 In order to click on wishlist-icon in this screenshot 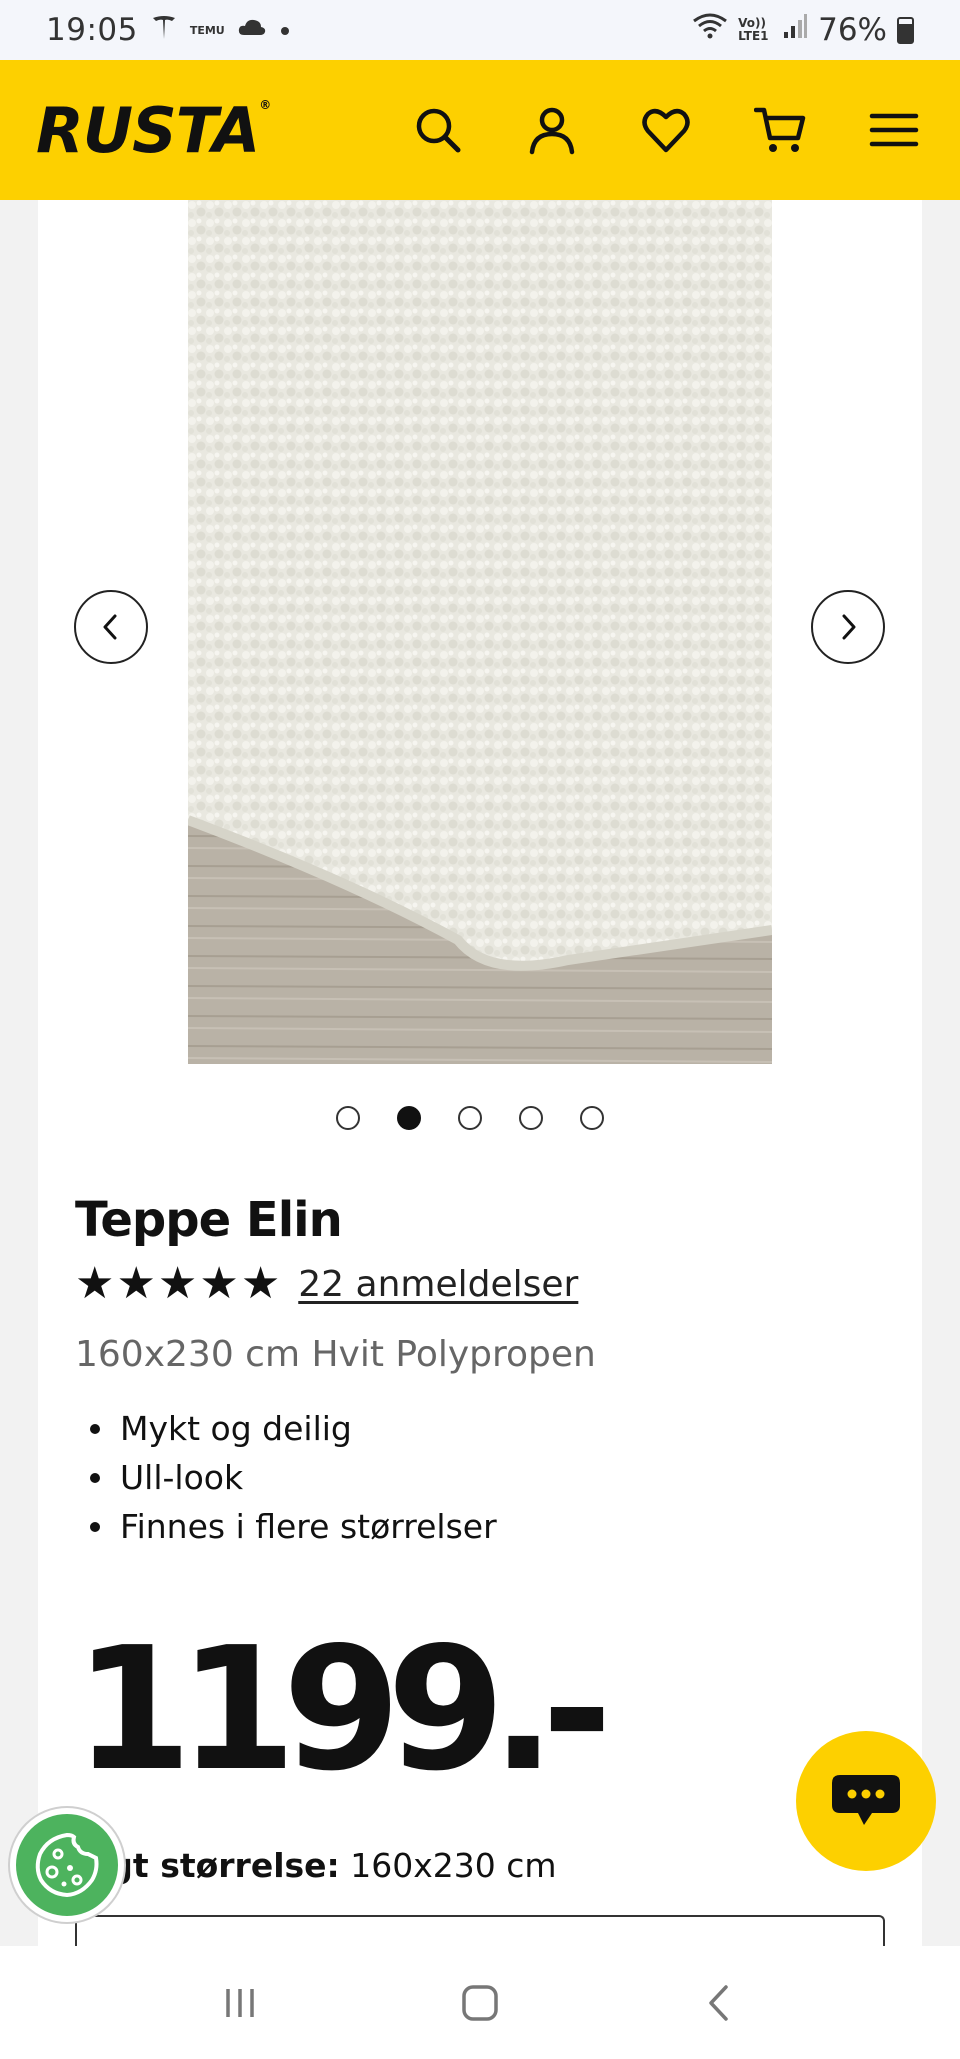, I will do `click(666, 130)`.